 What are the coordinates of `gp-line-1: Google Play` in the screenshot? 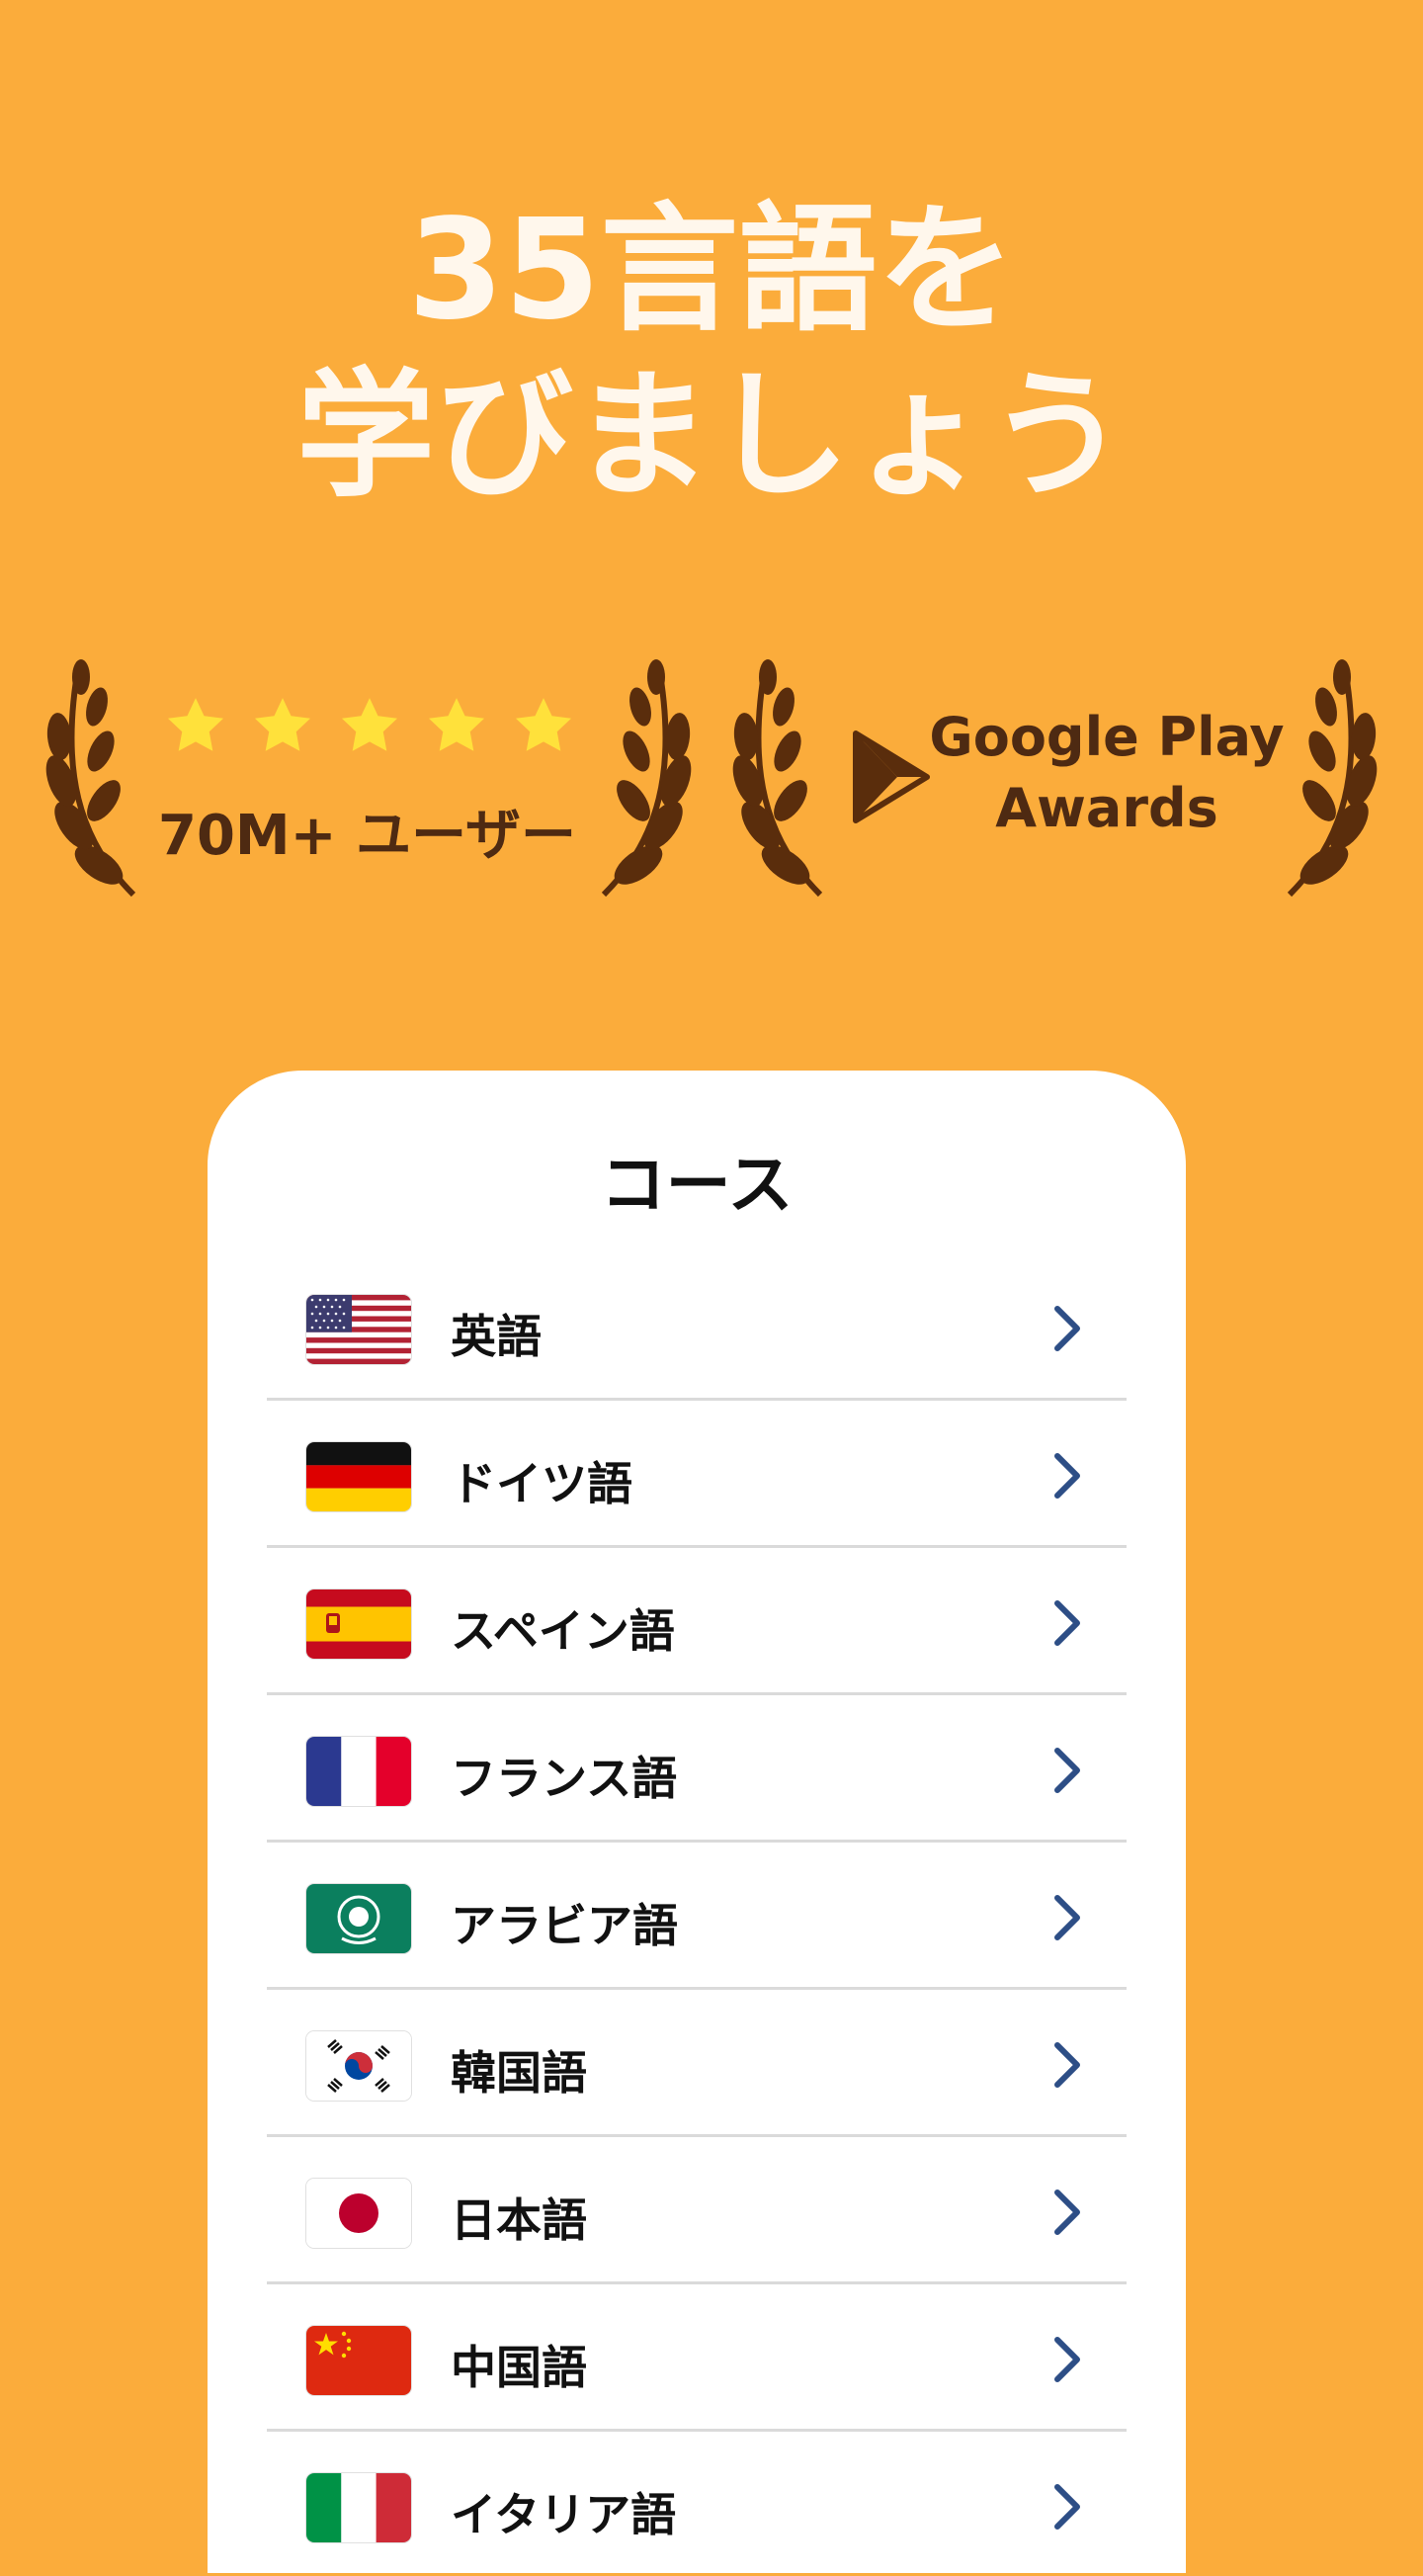 It's located at (1107, 737).